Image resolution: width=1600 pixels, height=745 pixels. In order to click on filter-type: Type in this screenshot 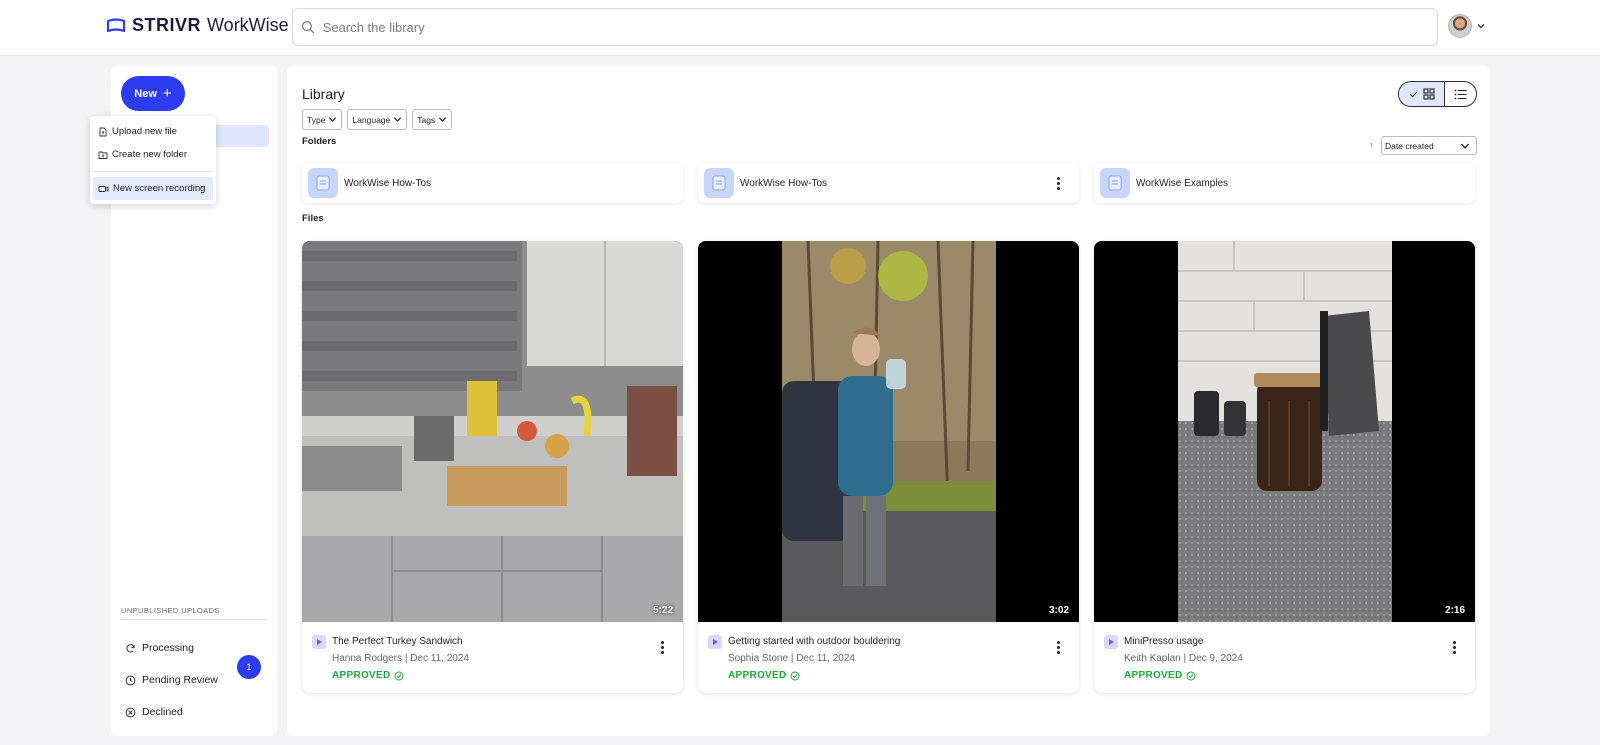, I will do `click(322, 119)`.